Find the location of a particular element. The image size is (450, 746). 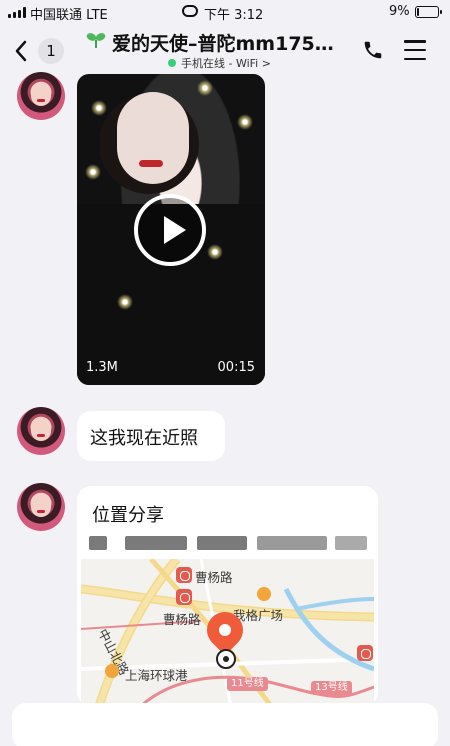

play-icon is located at coordinates (170, 230).